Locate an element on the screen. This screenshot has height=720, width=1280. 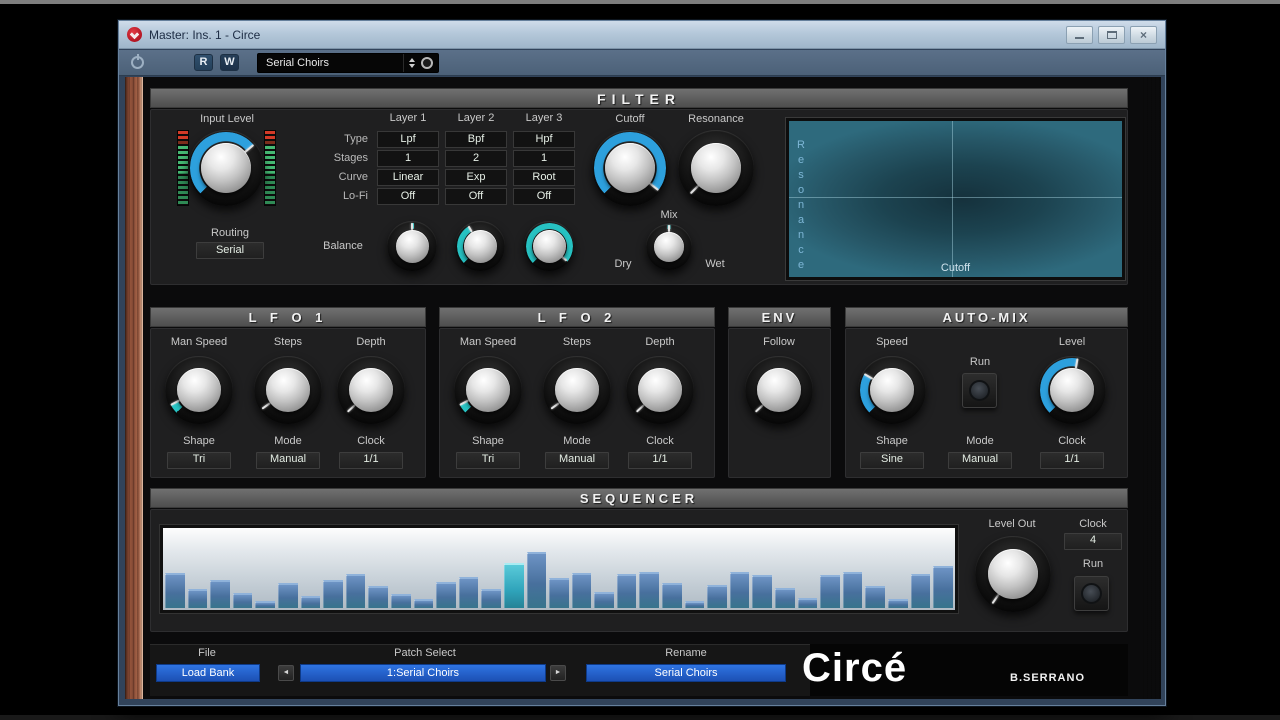
sequencer-display is located at coordinates (559, 569).